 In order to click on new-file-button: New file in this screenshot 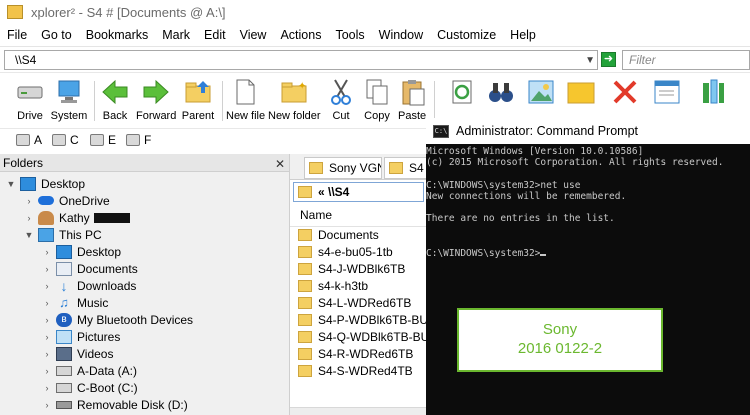, I will do `click(245, 101)`.